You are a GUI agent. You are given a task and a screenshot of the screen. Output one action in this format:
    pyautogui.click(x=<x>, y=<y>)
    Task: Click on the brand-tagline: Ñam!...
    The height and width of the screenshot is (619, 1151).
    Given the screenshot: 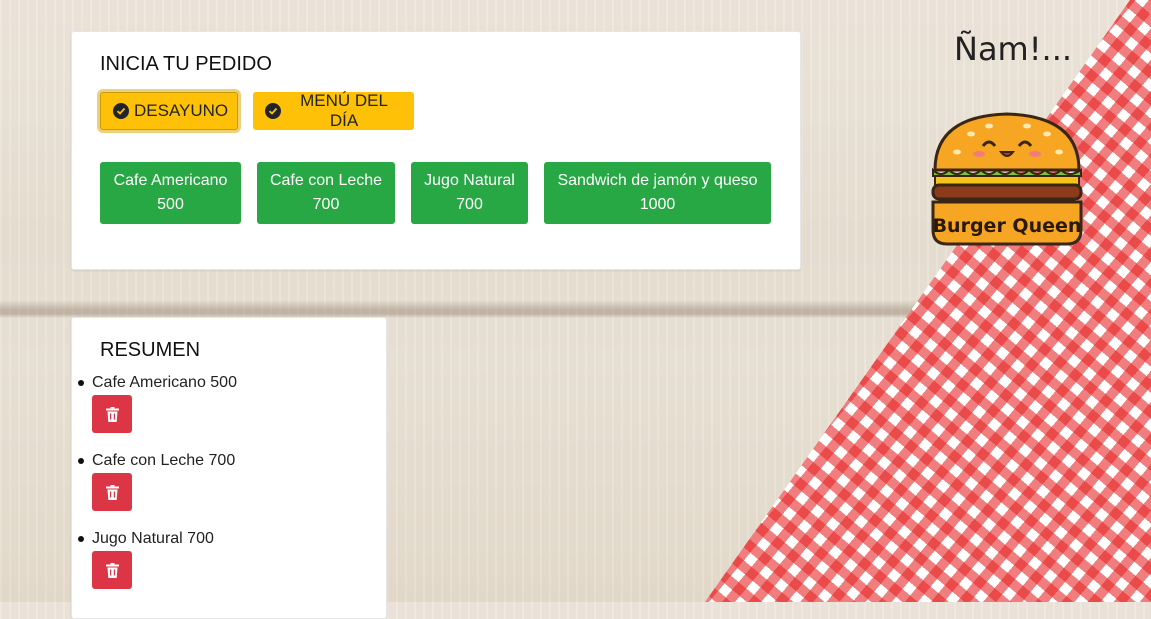 What is the action you would take?
    pyautogui.click(x=1013, y=49)
    